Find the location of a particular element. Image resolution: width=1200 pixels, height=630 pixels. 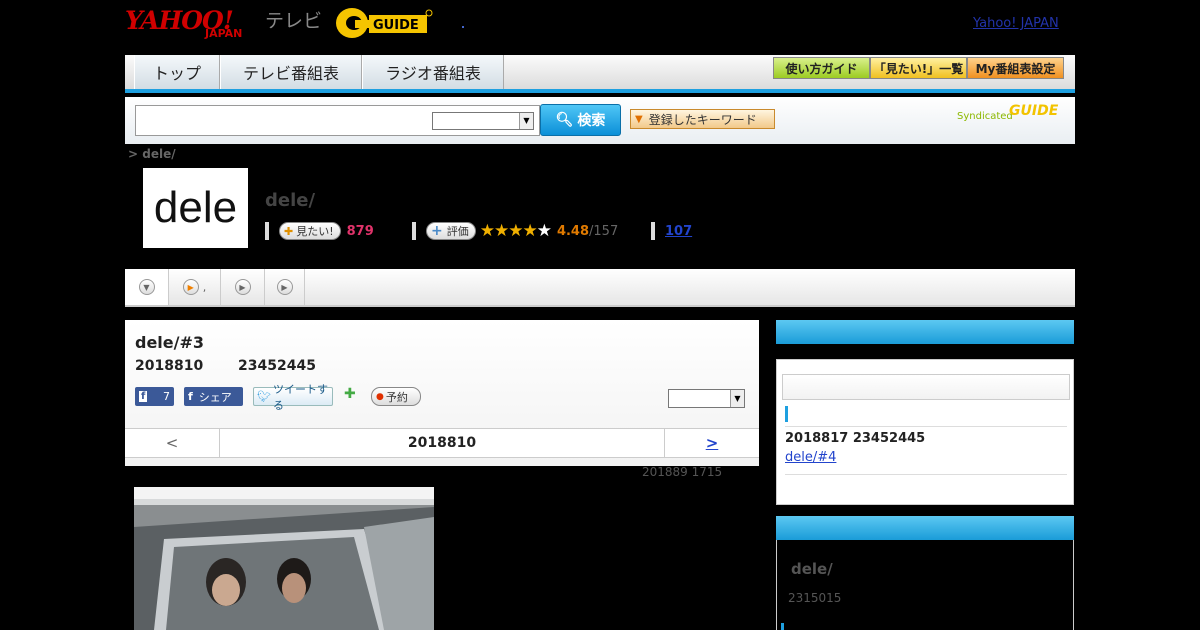

facebook-share-label: シェア is located at coordinates (215, 397).